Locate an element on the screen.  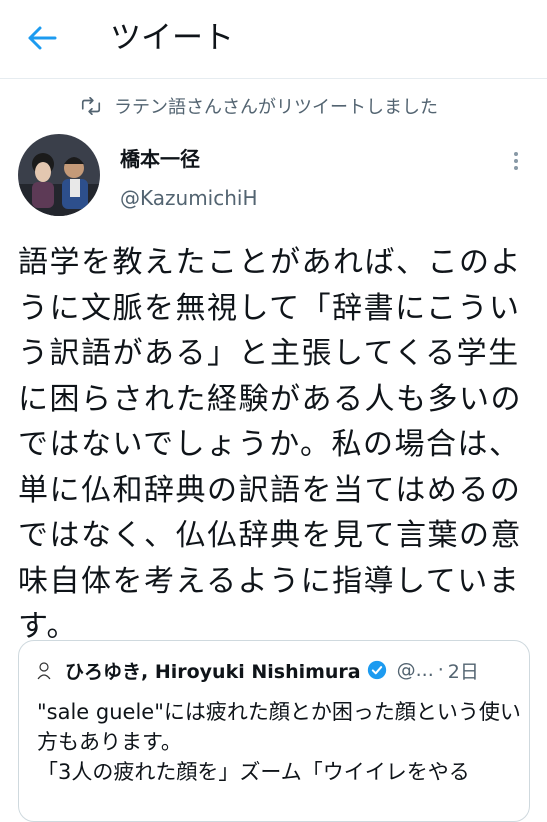
retweet-context: ラテン語さんさんがリツイートしました is located at coordinates (259, 106).